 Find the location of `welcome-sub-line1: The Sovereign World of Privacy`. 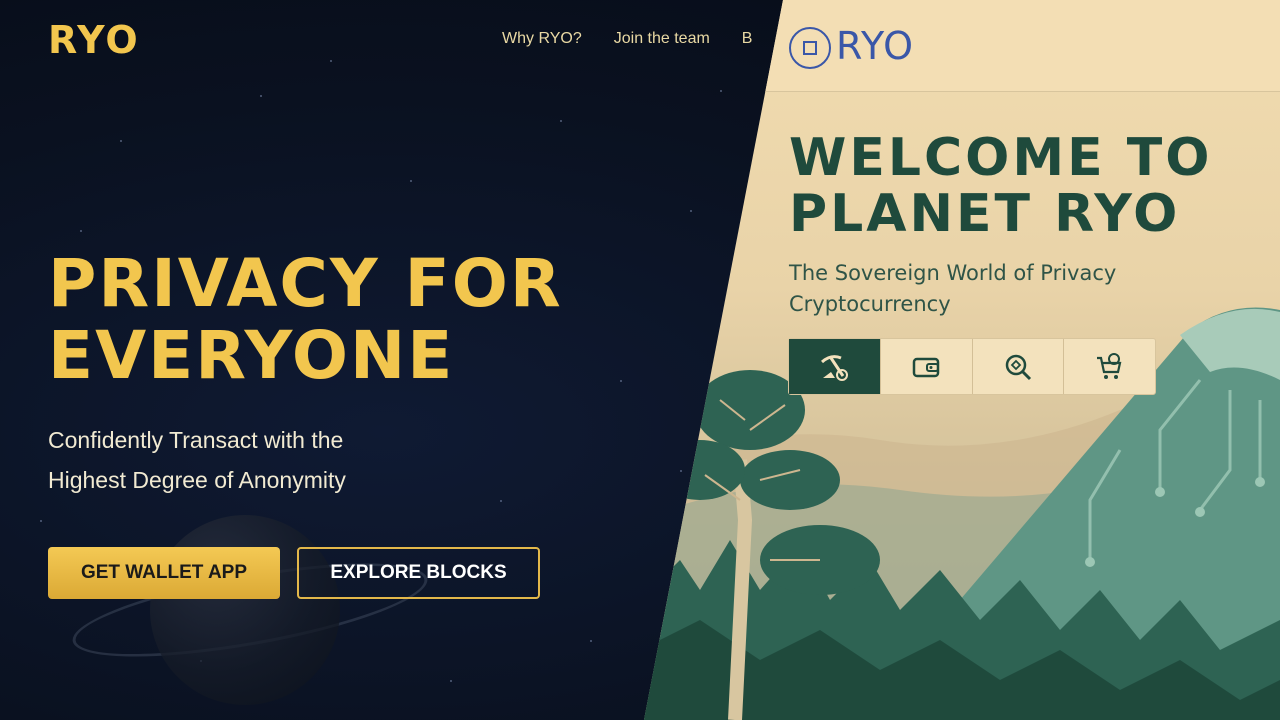

welcome-sub-line1: The Sovereign World of Privacy is located at coordinates (953, 273).